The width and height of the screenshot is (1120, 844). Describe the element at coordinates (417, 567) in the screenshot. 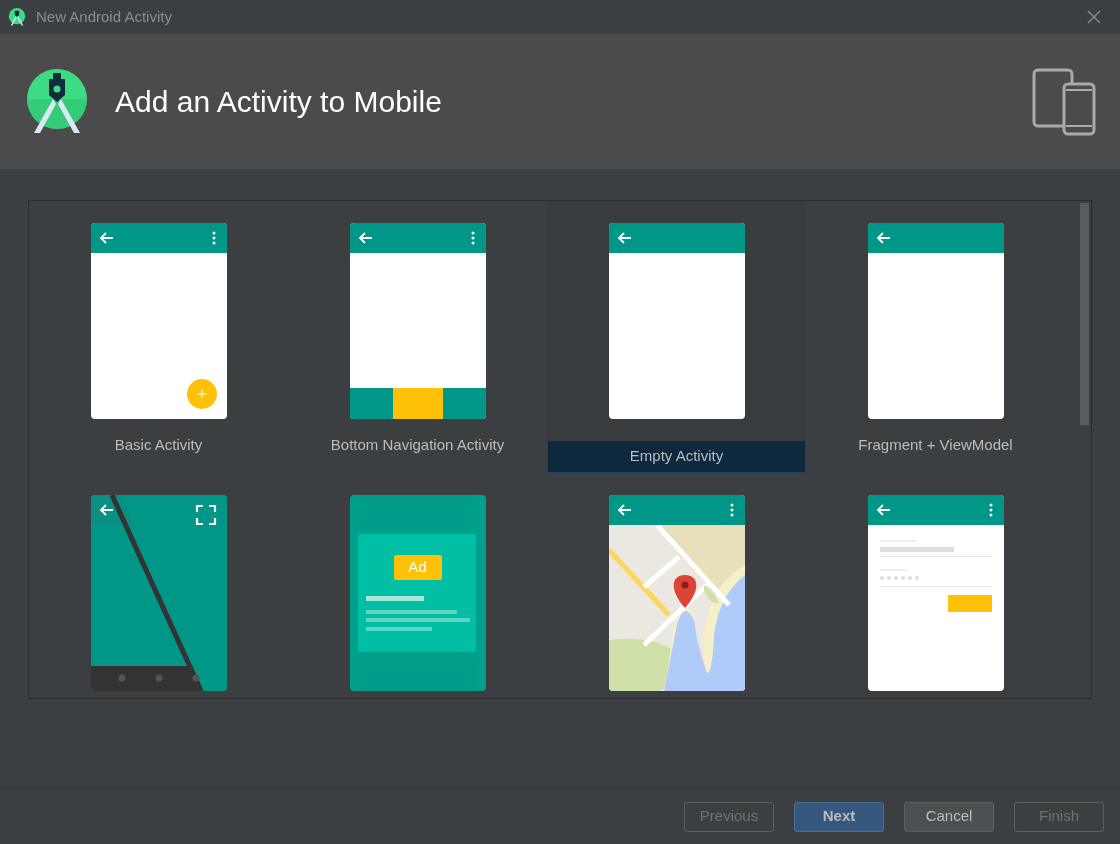

I see `ad-label: Ad` at that location.